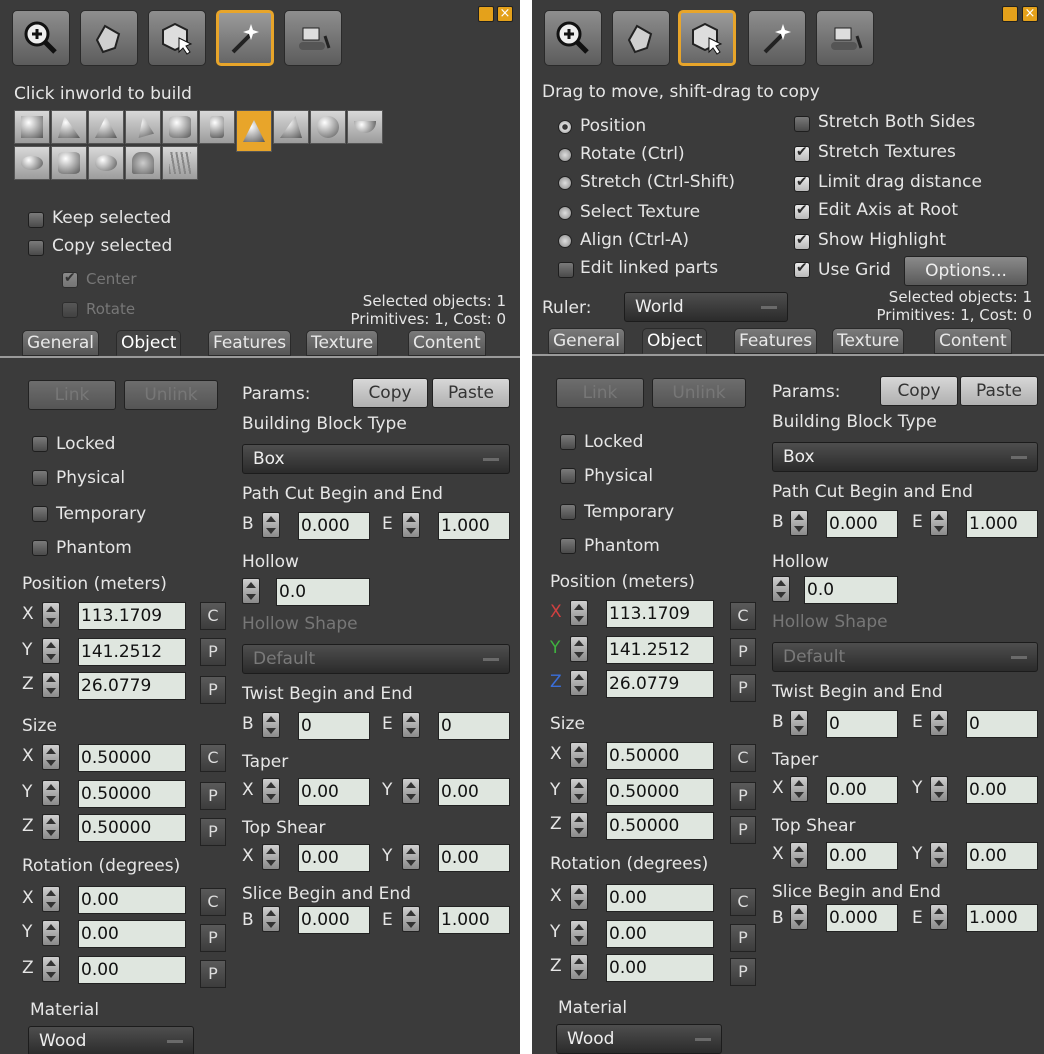  I want to click on pos-paste-button: P, so click(213, 652).